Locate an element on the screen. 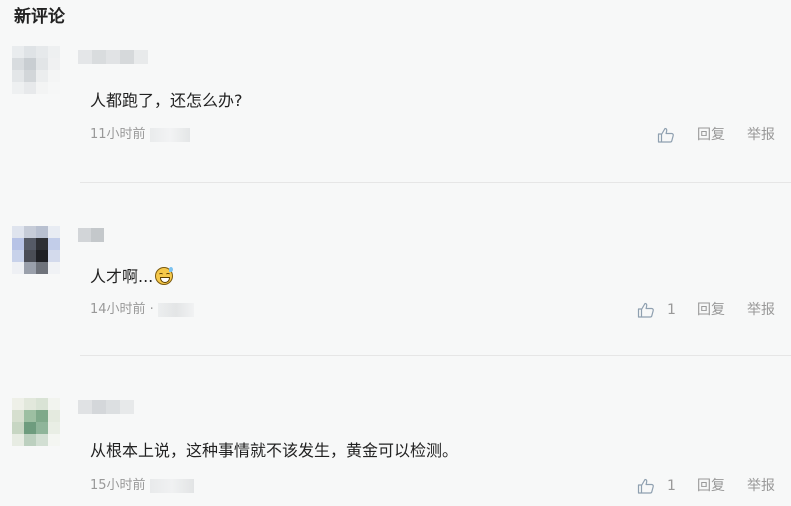  comment-meta: 11小时前 is located at coordinates (140, 135).